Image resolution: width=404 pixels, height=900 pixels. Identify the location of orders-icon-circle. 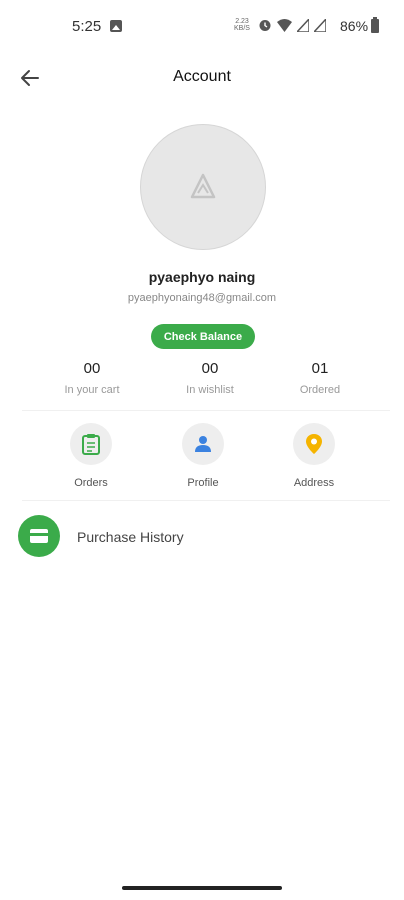
(91, 444).